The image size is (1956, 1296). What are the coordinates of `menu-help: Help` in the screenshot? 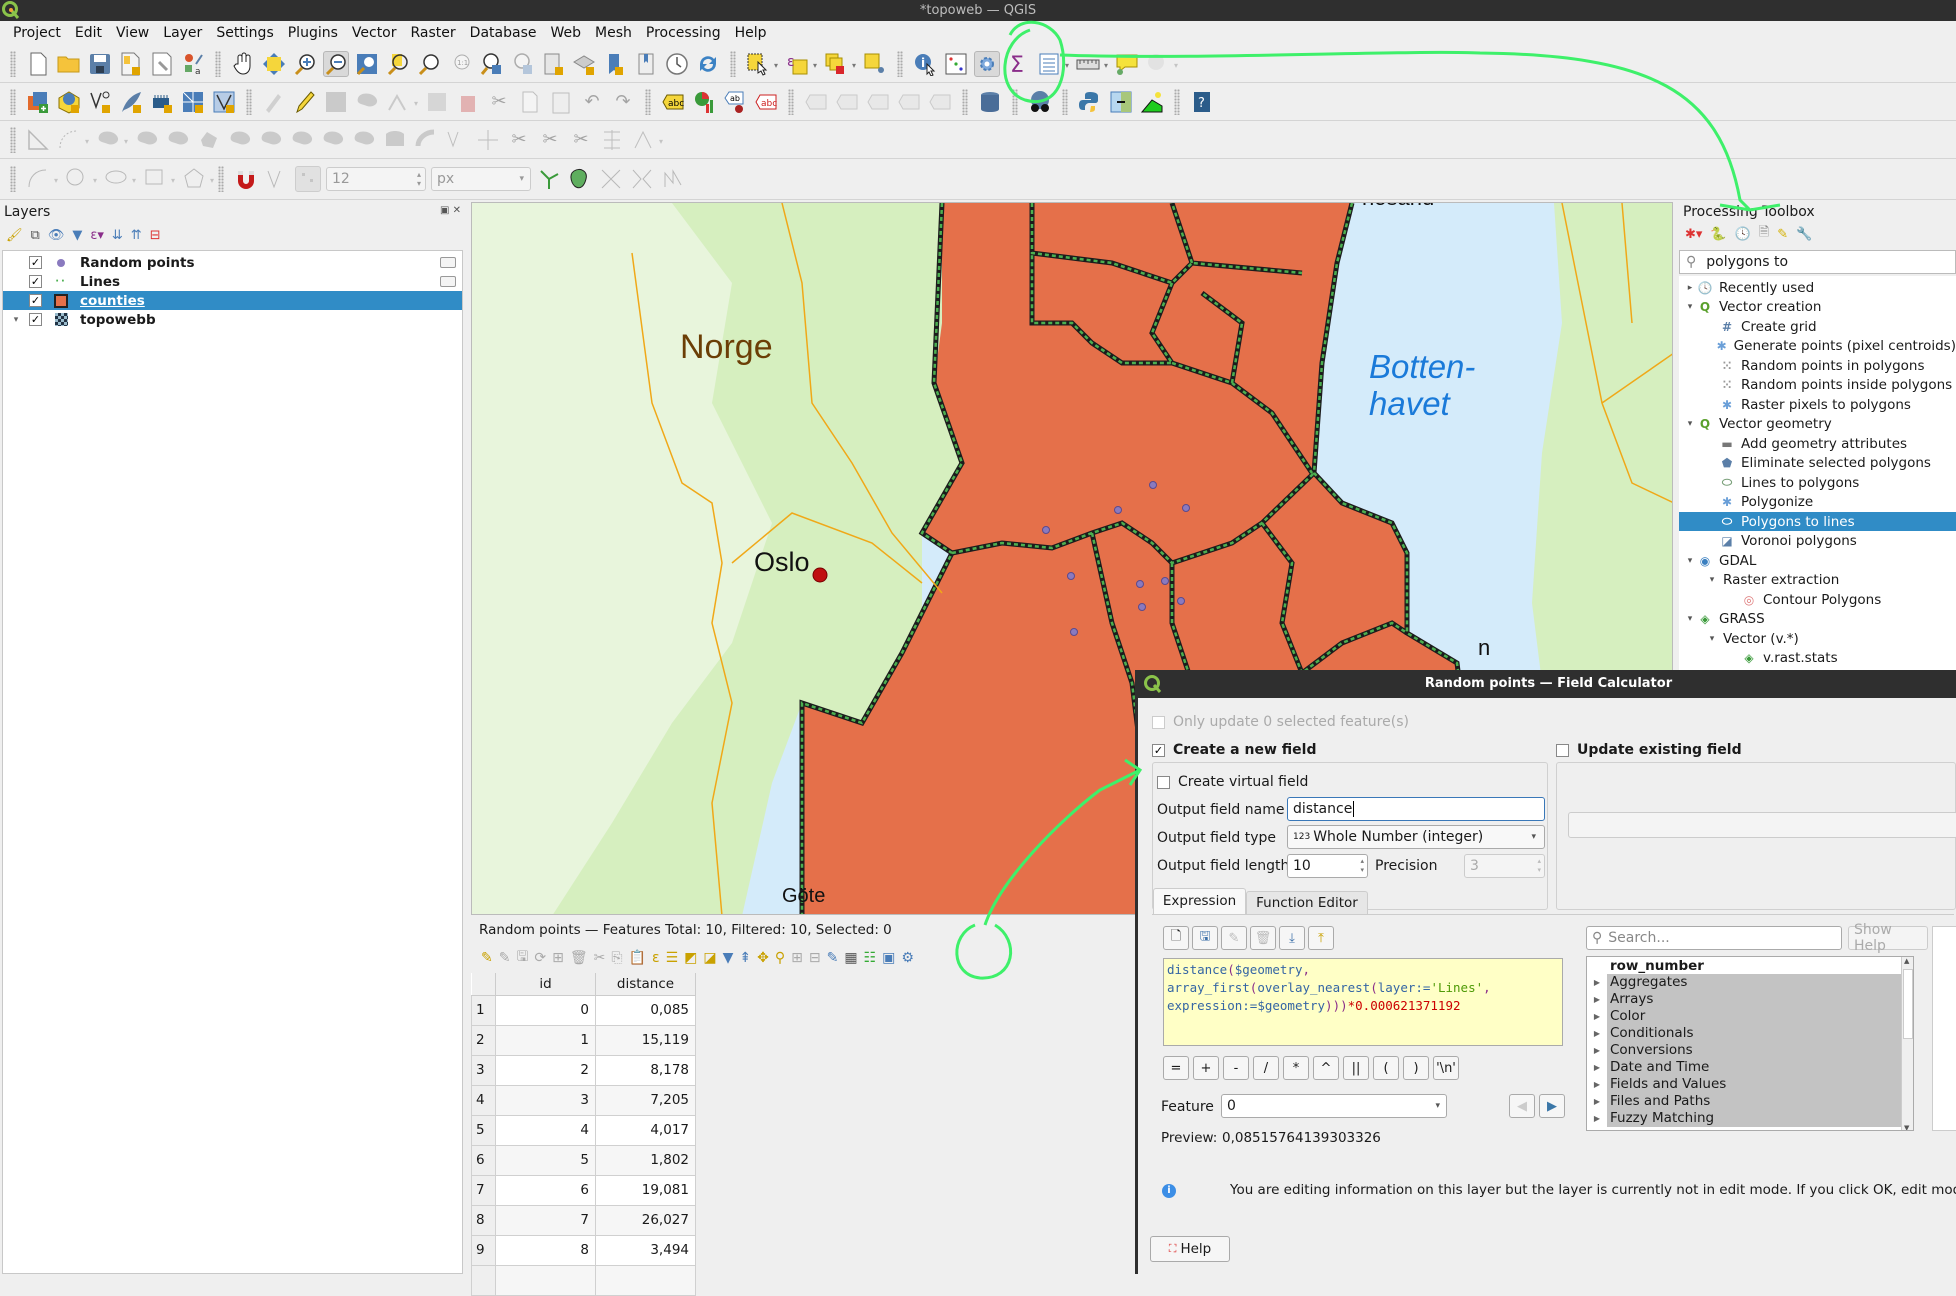 It's located at (751, 33).